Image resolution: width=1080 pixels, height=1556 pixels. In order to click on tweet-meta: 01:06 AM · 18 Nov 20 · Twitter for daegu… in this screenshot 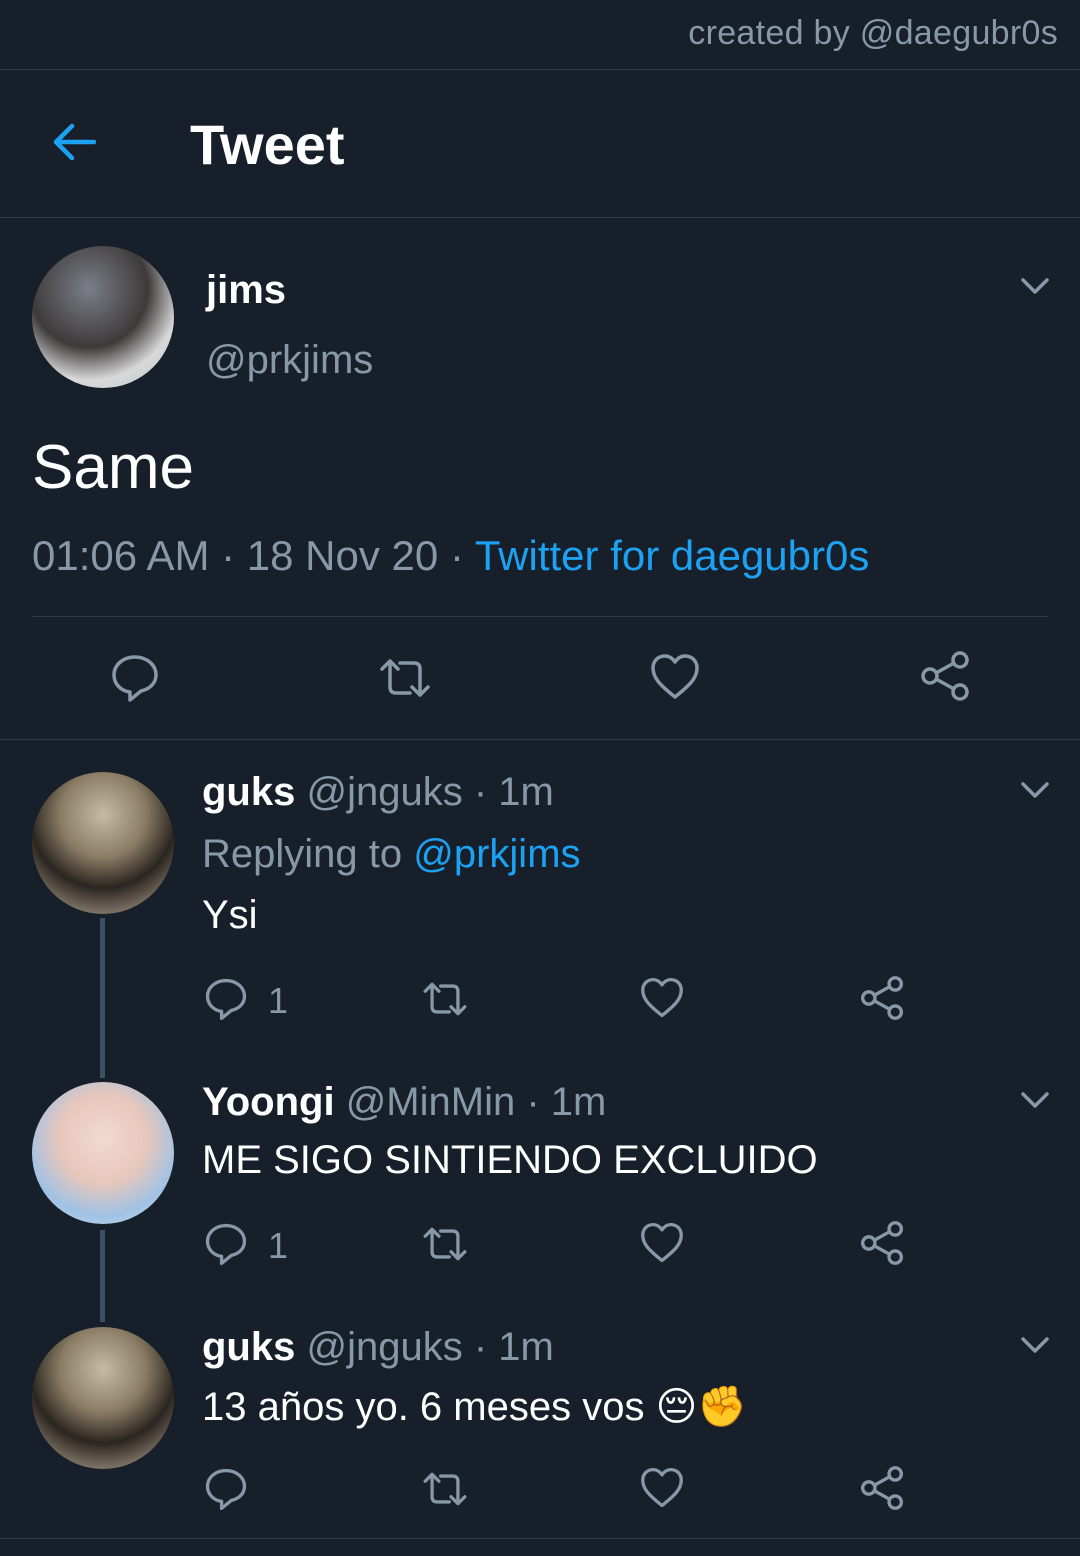, I will do `click(450, 556)`.